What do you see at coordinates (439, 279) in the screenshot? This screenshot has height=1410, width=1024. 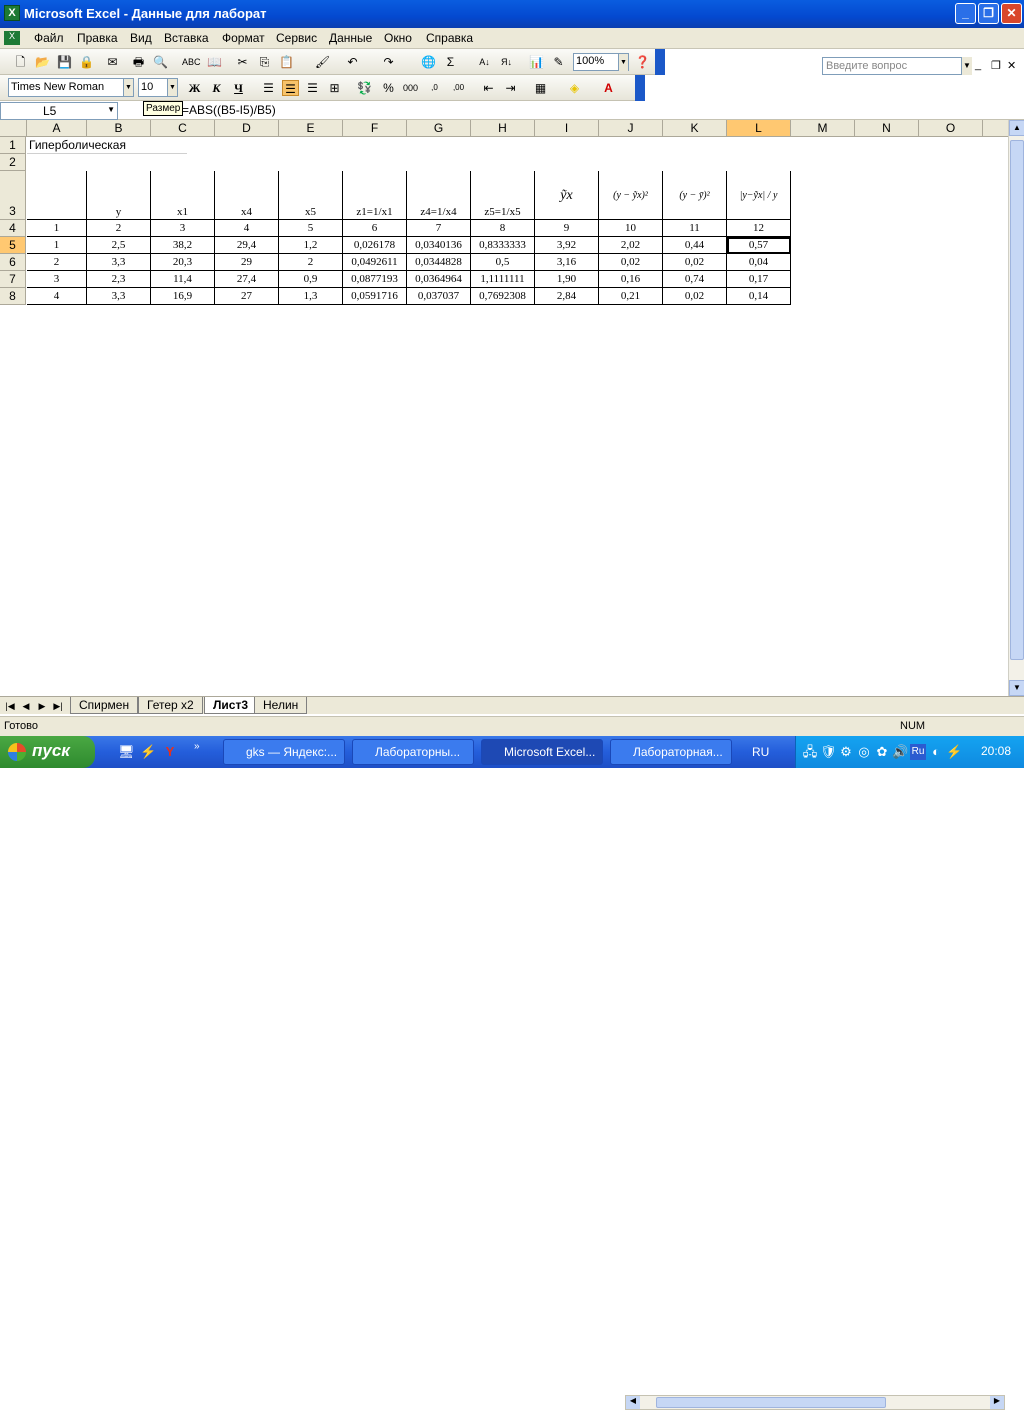 I see `data-cell: 0,0364964` at bounding box center [439, 279].